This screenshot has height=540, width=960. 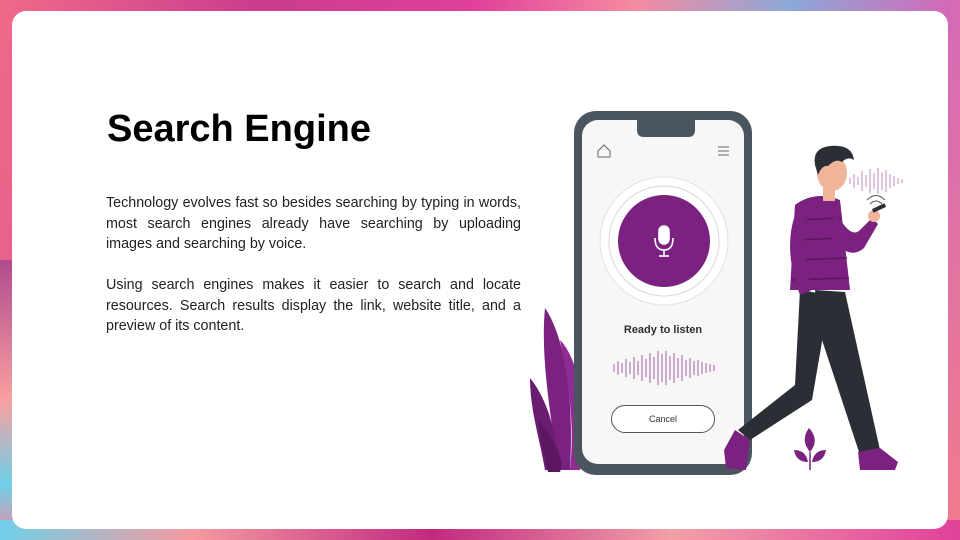 What do you see at coordinates (663, 330) in the screenshot?
I see `ready-to-listen-label: Ready to listen` at bounding box center [663, 330].